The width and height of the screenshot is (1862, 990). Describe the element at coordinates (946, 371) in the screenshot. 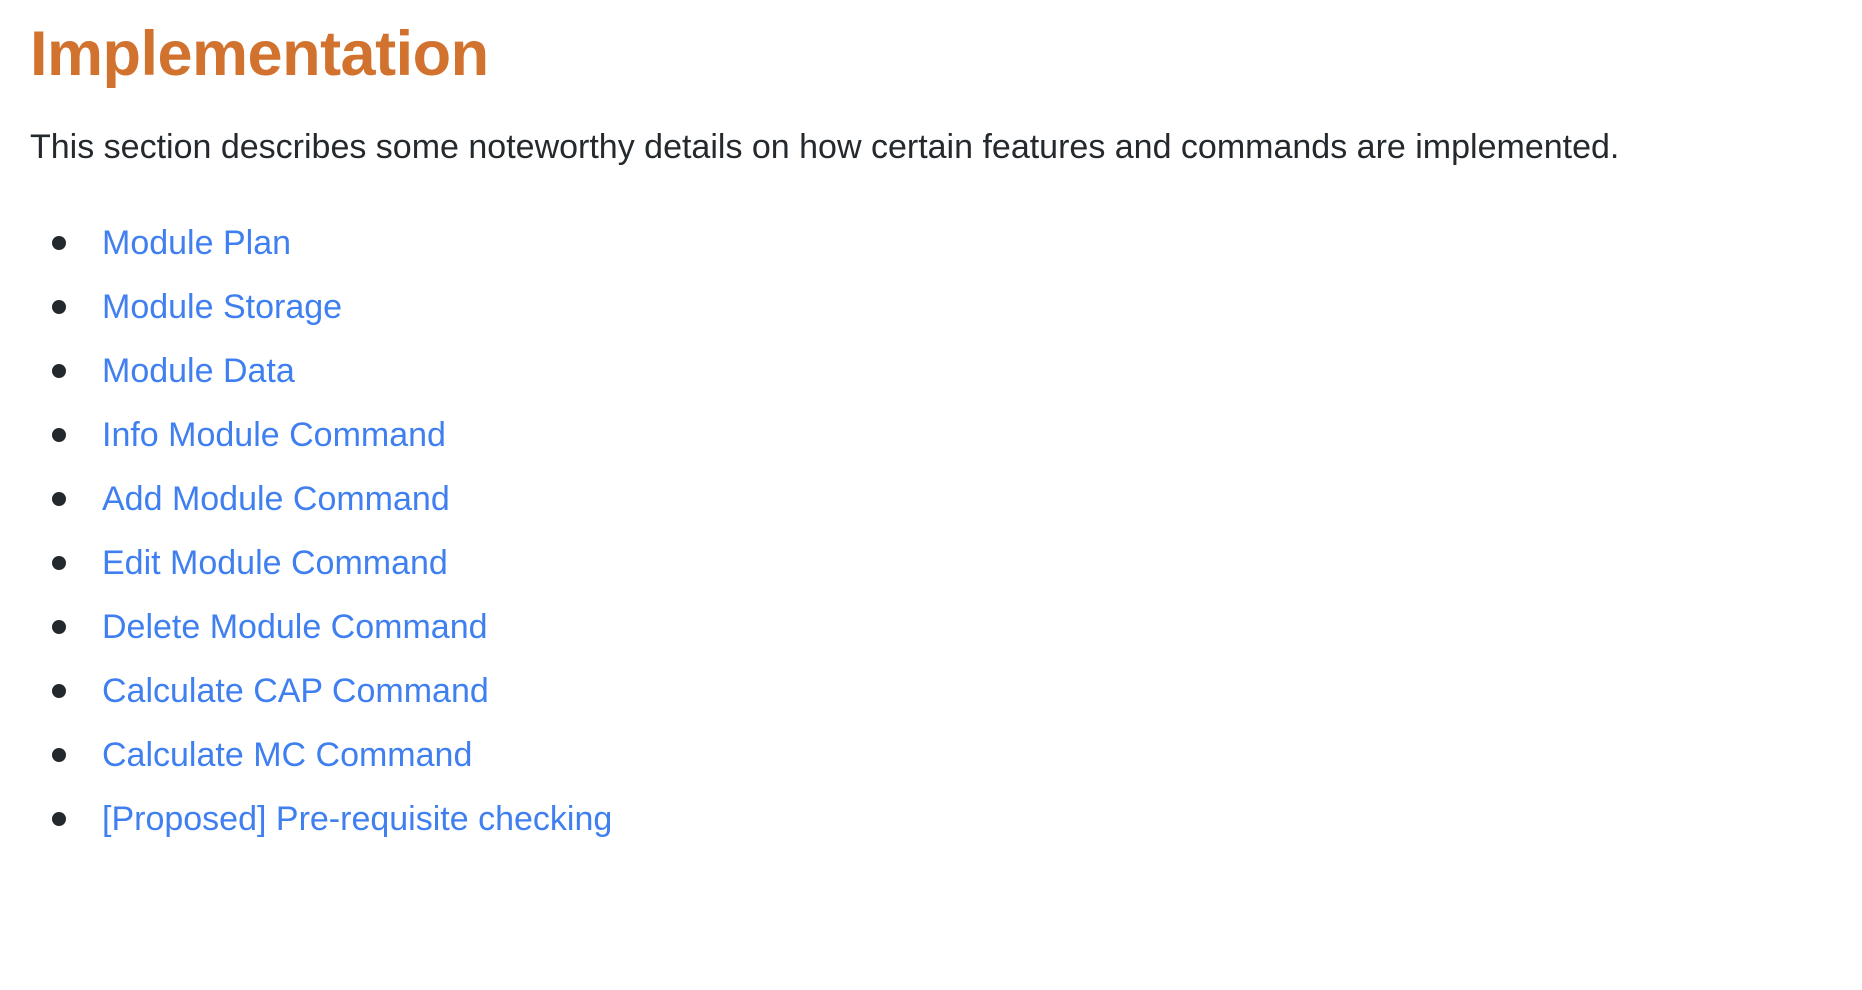

I see `list-item: Module Data` at that location.